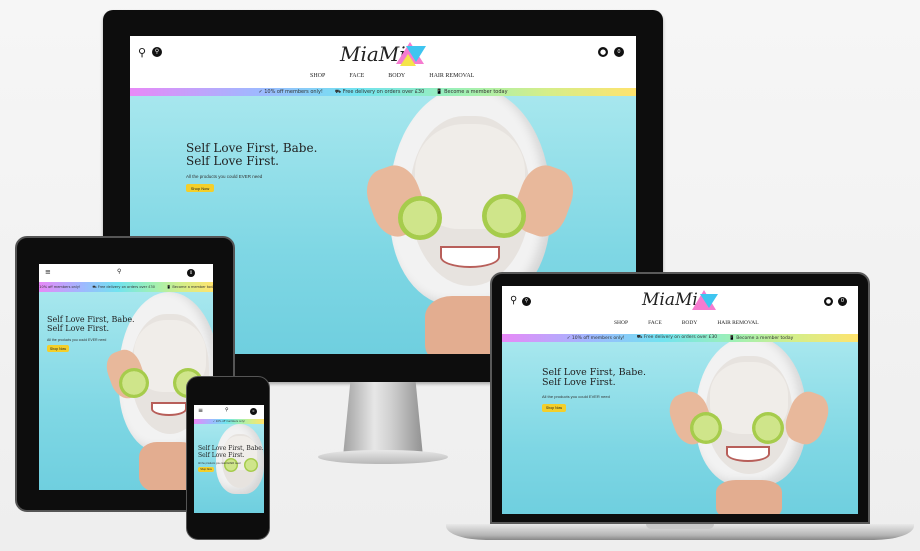 Image resolution: width=920 pixels, height=551 pixels. I want to click on monitor-stand, so click(383, 428).